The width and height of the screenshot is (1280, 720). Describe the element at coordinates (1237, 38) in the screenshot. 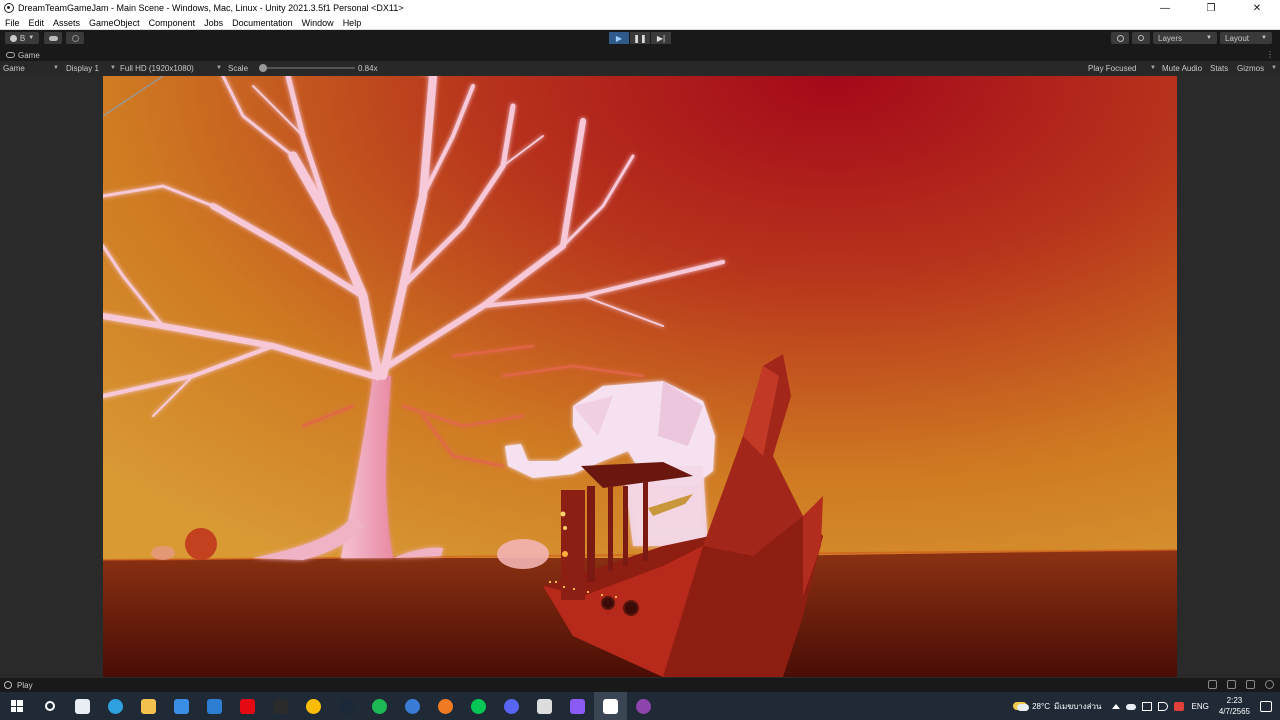

I see `layout-label: Layout` at that location.